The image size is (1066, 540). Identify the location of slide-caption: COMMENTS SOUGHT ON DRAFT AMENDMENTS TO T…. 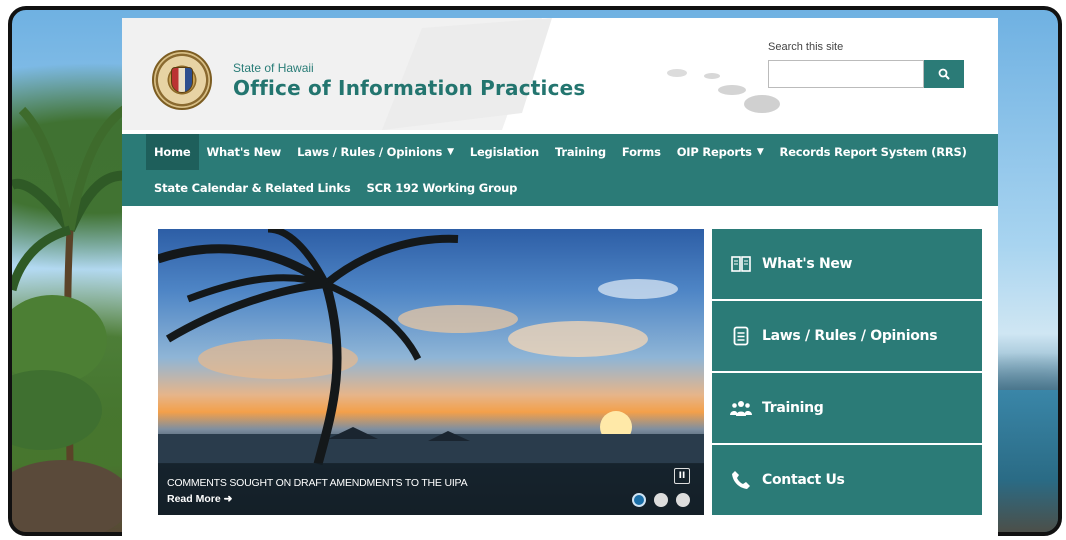
(431, 489).